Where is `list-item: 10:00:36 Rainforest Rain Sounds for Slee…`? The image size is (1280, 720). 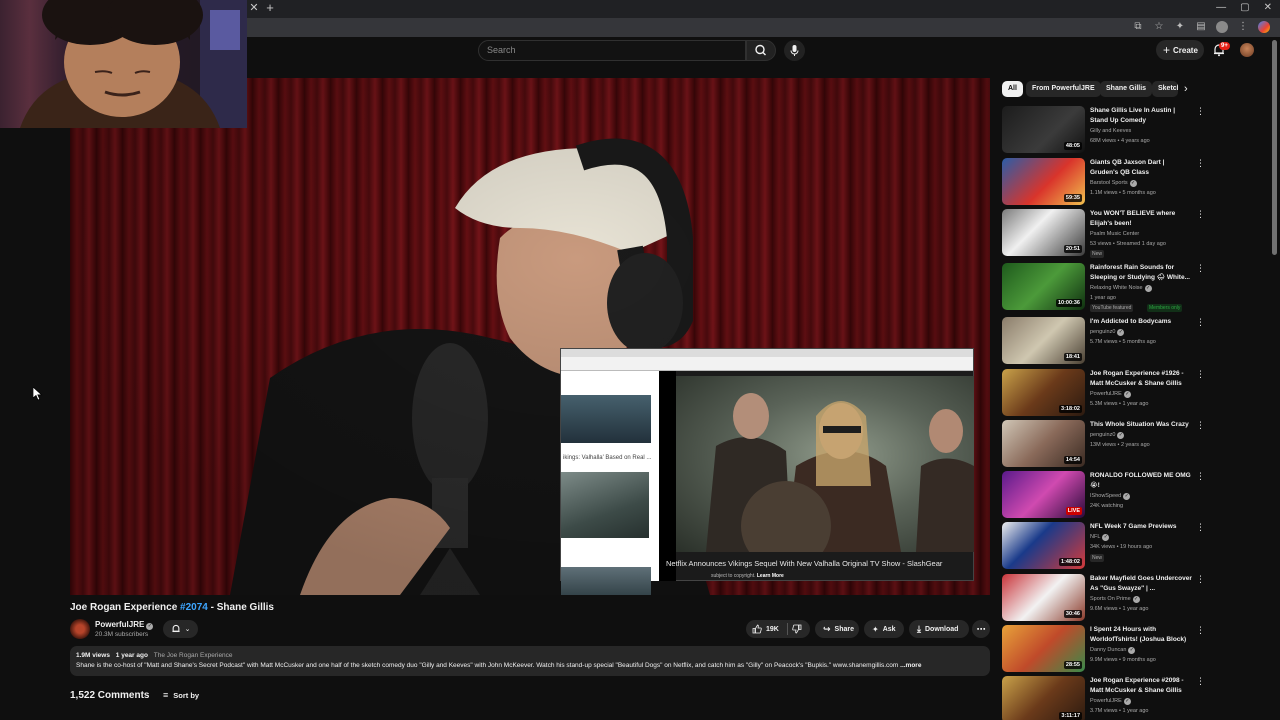 list-item: 10:00:36 Rainforest Rain Sounds for Slee… is located at coordinates (1103, 287).